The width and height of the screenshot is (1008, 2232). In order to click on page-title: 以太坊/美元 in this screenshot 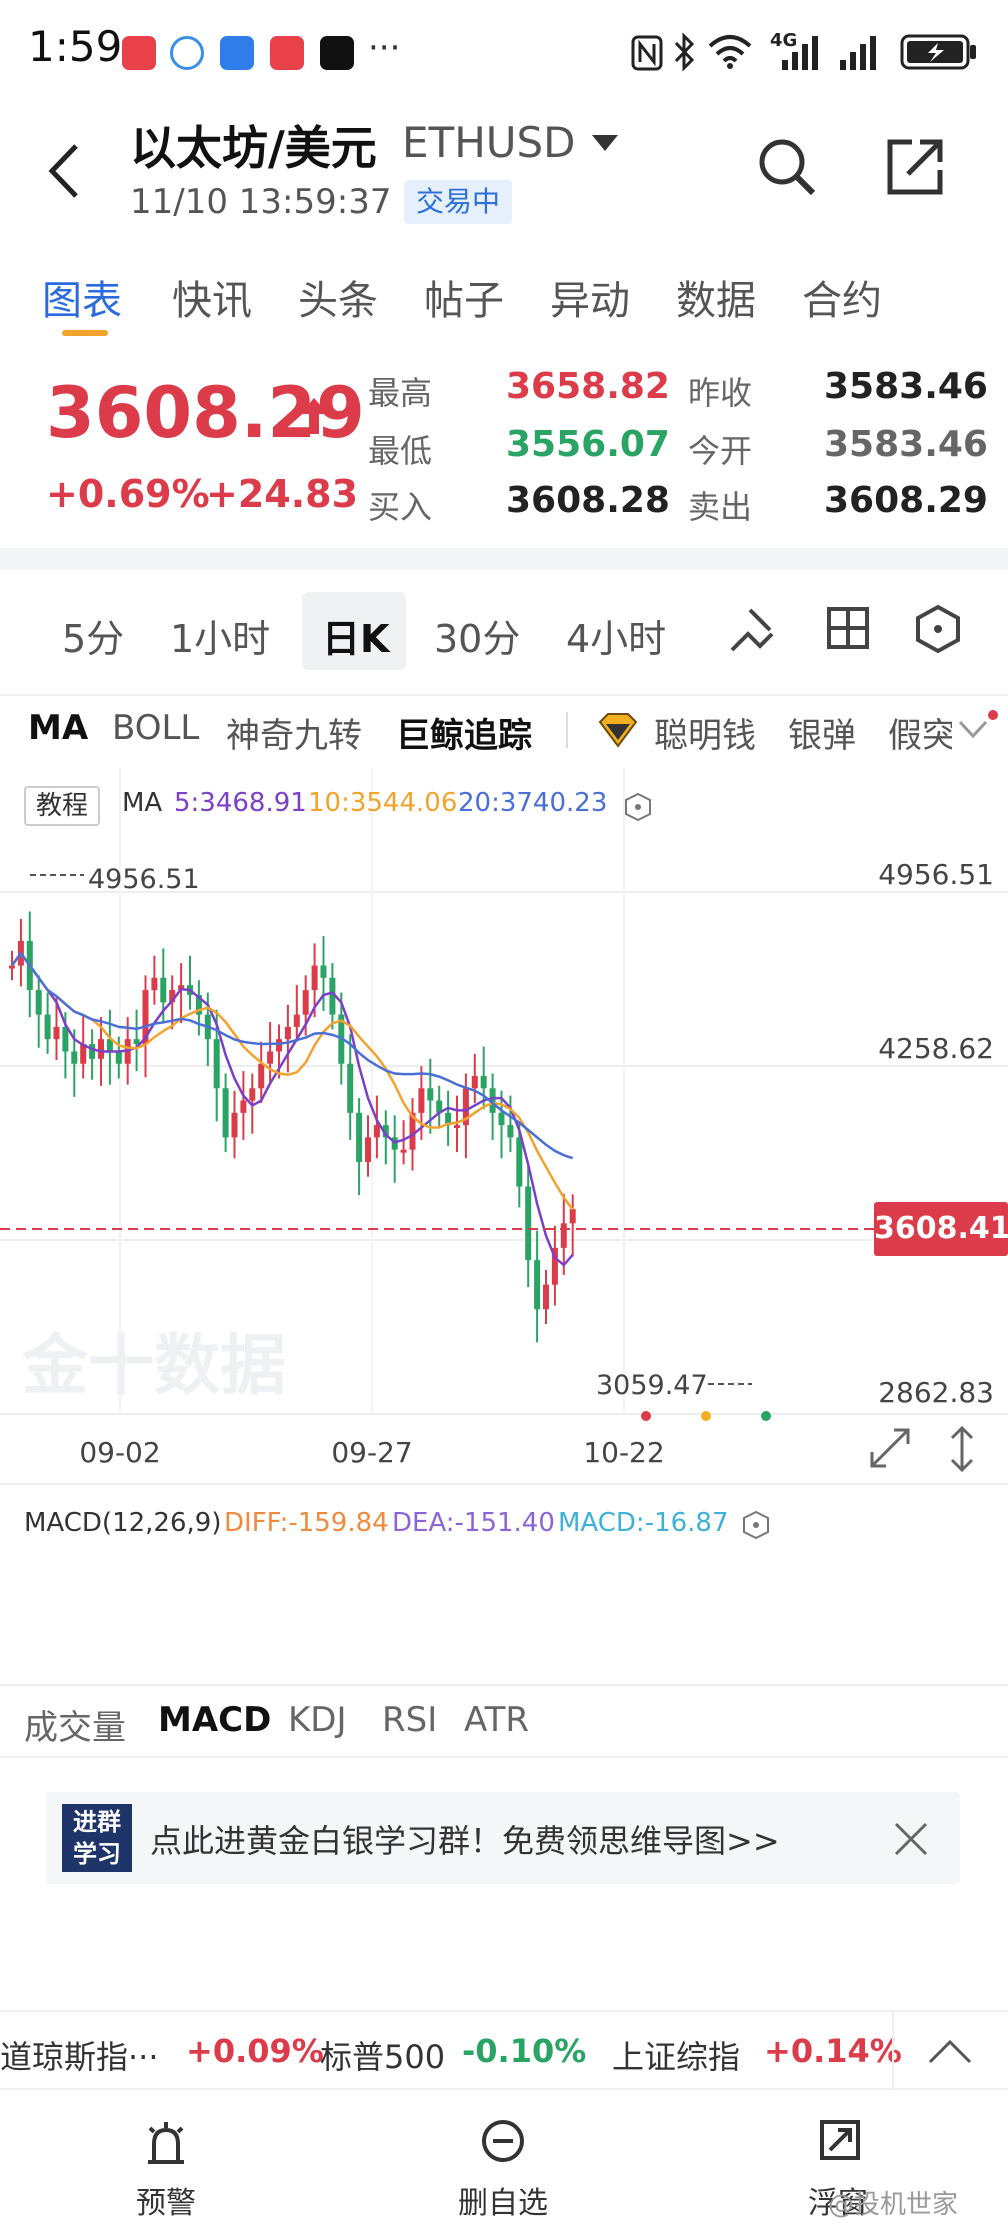, I will do `click(253, 148)`.